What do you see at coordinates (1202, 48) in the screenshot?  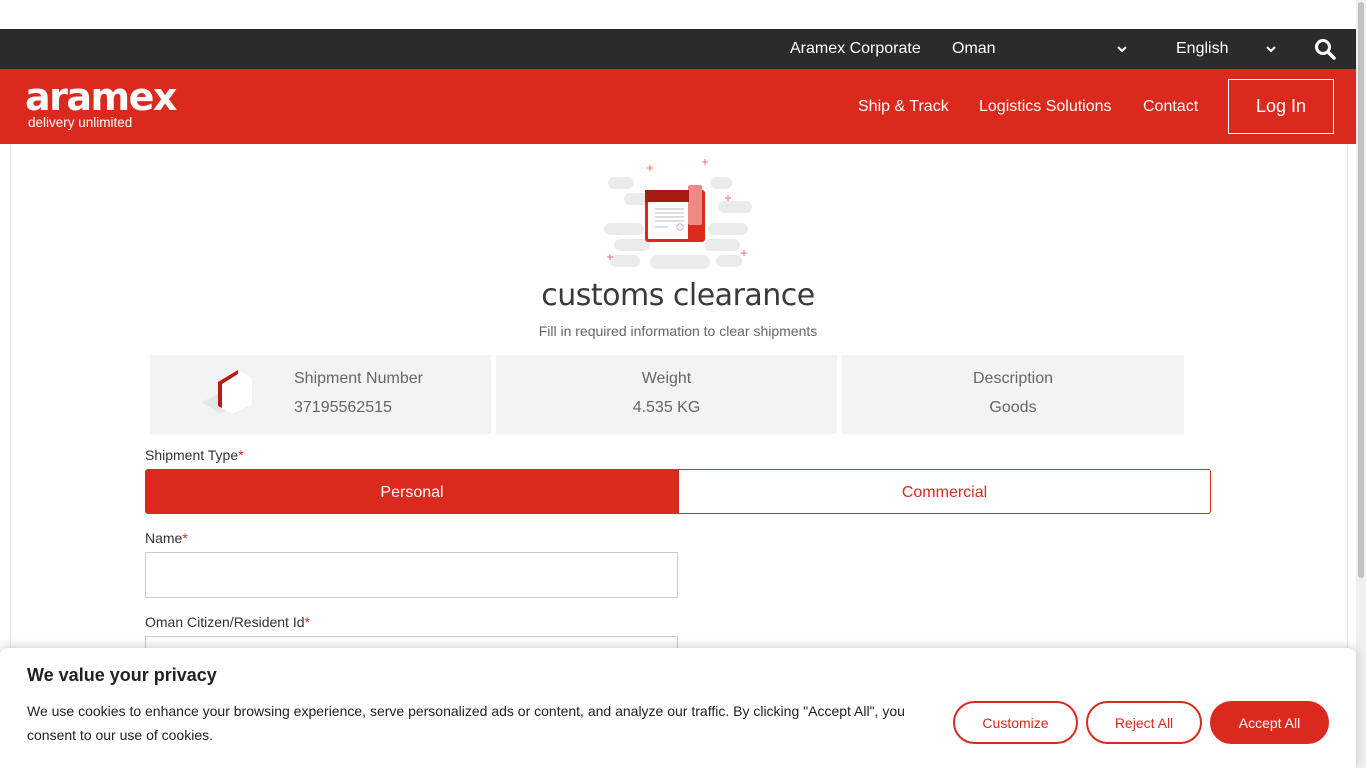 I see `language-value: English` at bounding box center [1202, 48].